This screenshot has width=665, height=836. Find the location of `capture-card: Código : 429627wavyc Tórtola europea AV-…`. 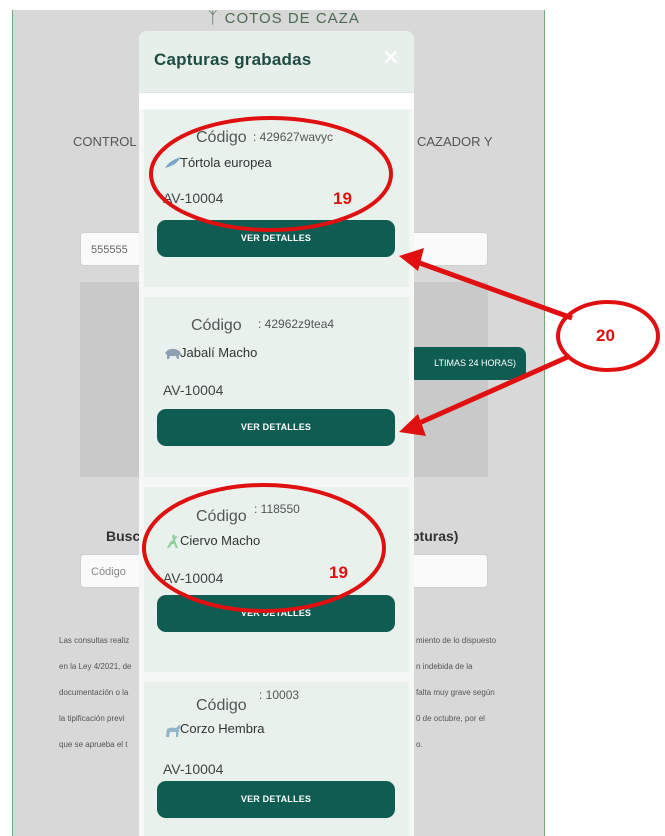

capture-card: Código : 429627wavyc Tórtola europea AV-… is located at coordinates (276, 198).